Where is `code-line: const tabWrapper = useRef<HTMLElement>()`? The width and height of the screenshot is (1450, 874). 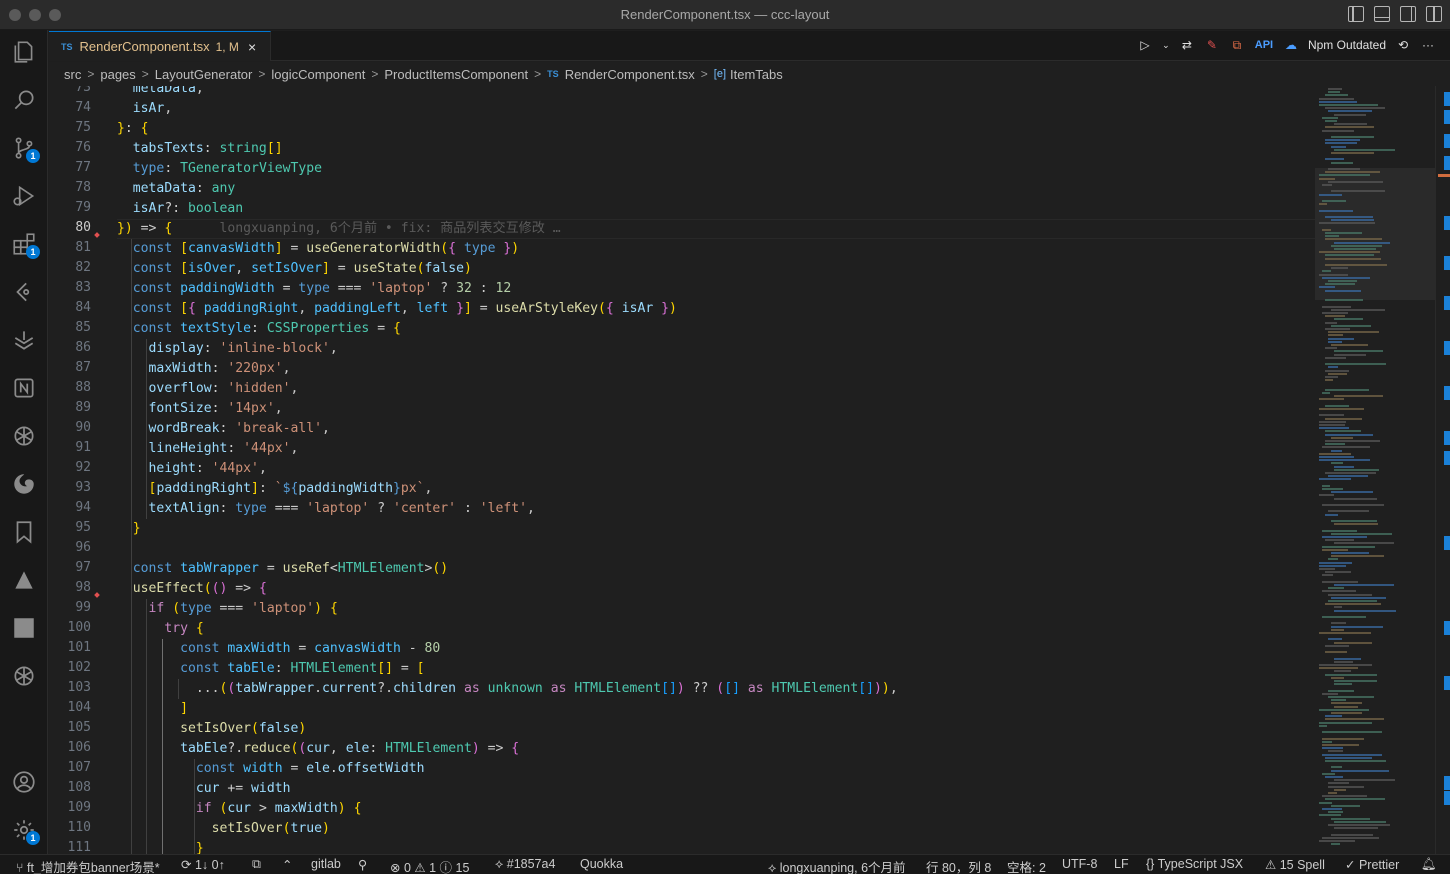
code-line: const tabWrapper = useRef<HTMLElement>() is located at coordinates (282, 569).